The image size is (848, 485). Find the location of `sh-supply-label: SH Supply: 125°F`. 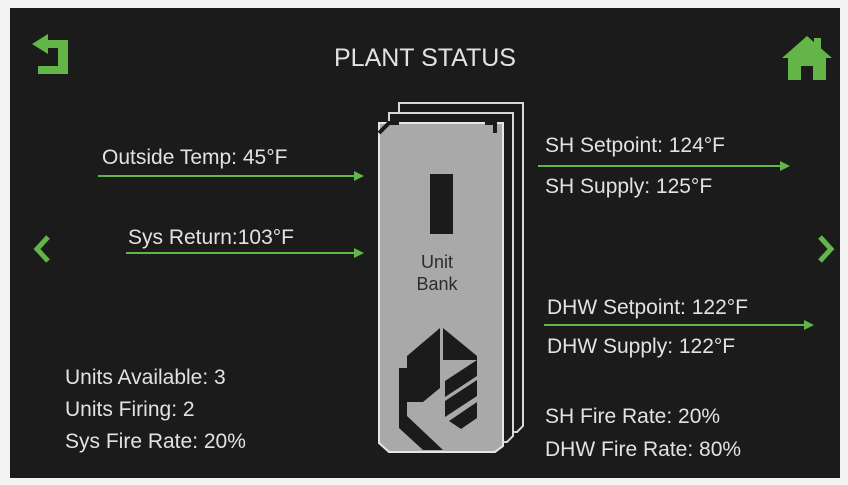

sh-supply-label: SH Supply: 125°F is located at coordinates (629, 186).